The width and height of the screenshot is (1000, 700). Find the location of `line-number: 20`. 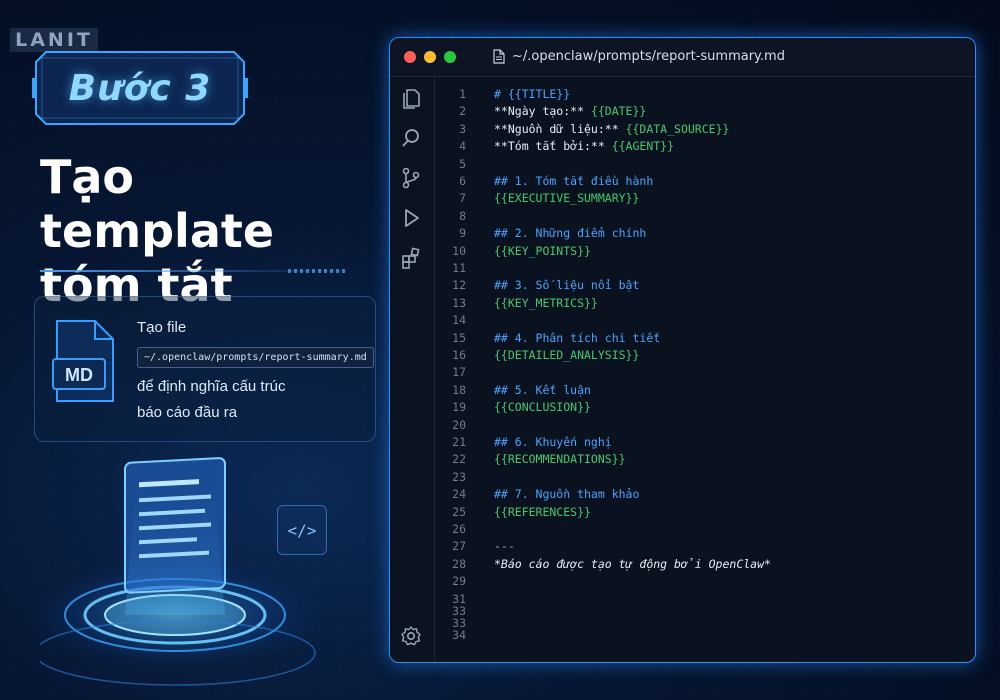

line-number: 20 is located at coordinates (459, 424).